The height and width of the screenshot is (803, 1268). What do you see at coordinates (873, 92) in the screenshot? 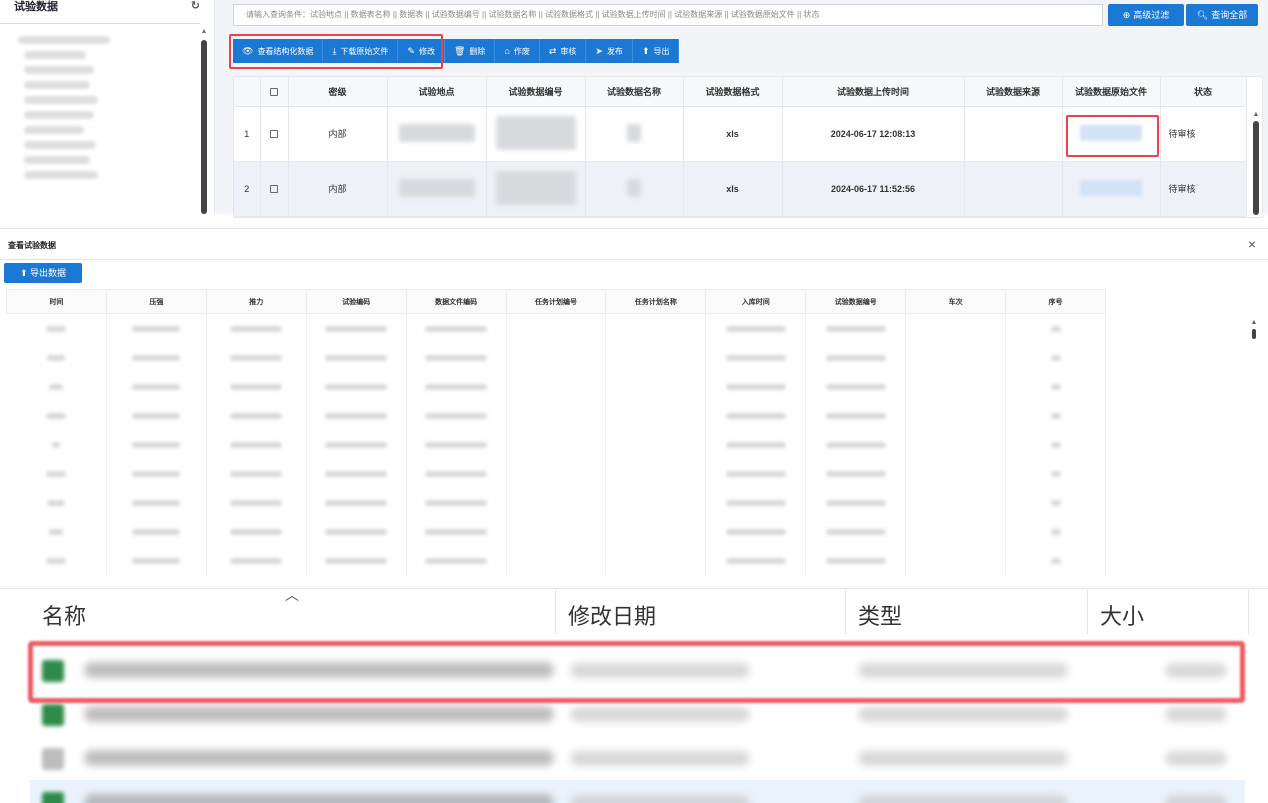
I see `grid-column-header: 试验数据上传时间` at bounding box center [873, 92].